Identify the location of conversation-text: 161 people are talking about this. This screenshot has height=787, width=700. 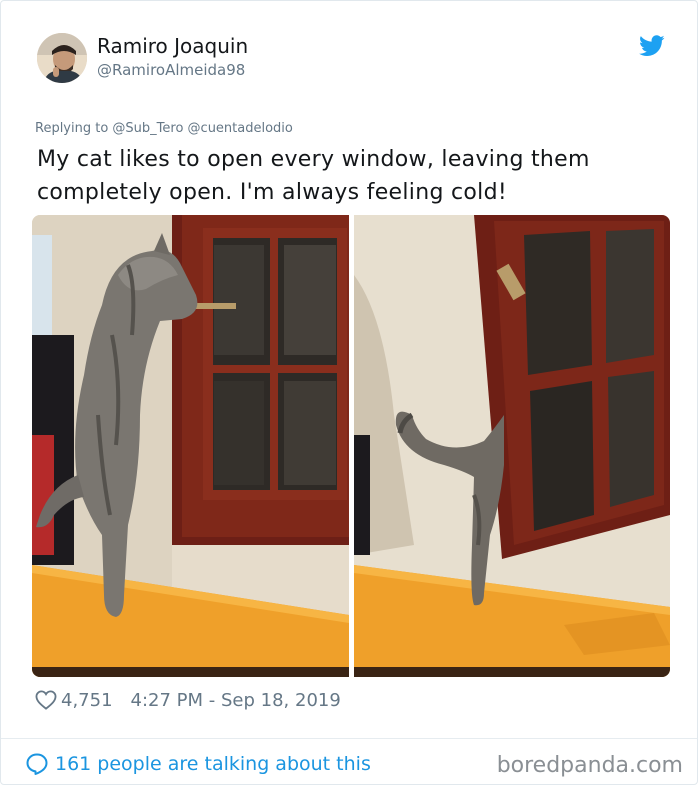
(213, 764).